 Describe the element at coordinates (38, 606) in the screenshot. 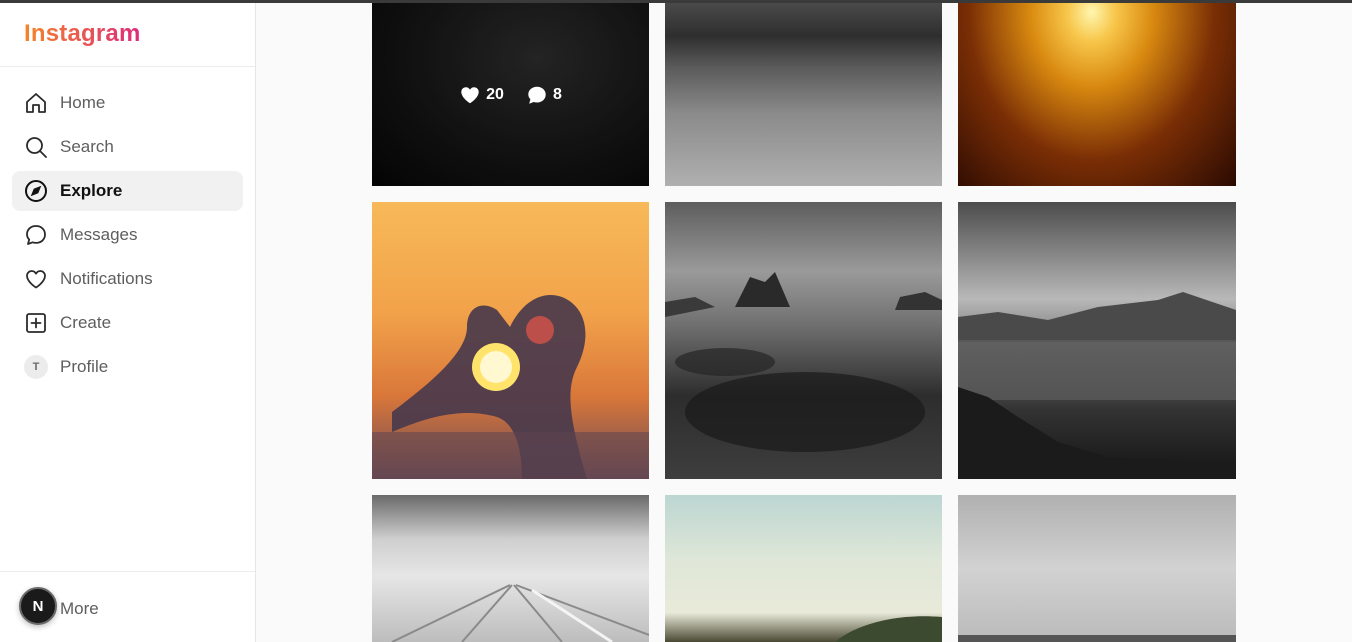

I see `floating-n-badge: N` at that location.